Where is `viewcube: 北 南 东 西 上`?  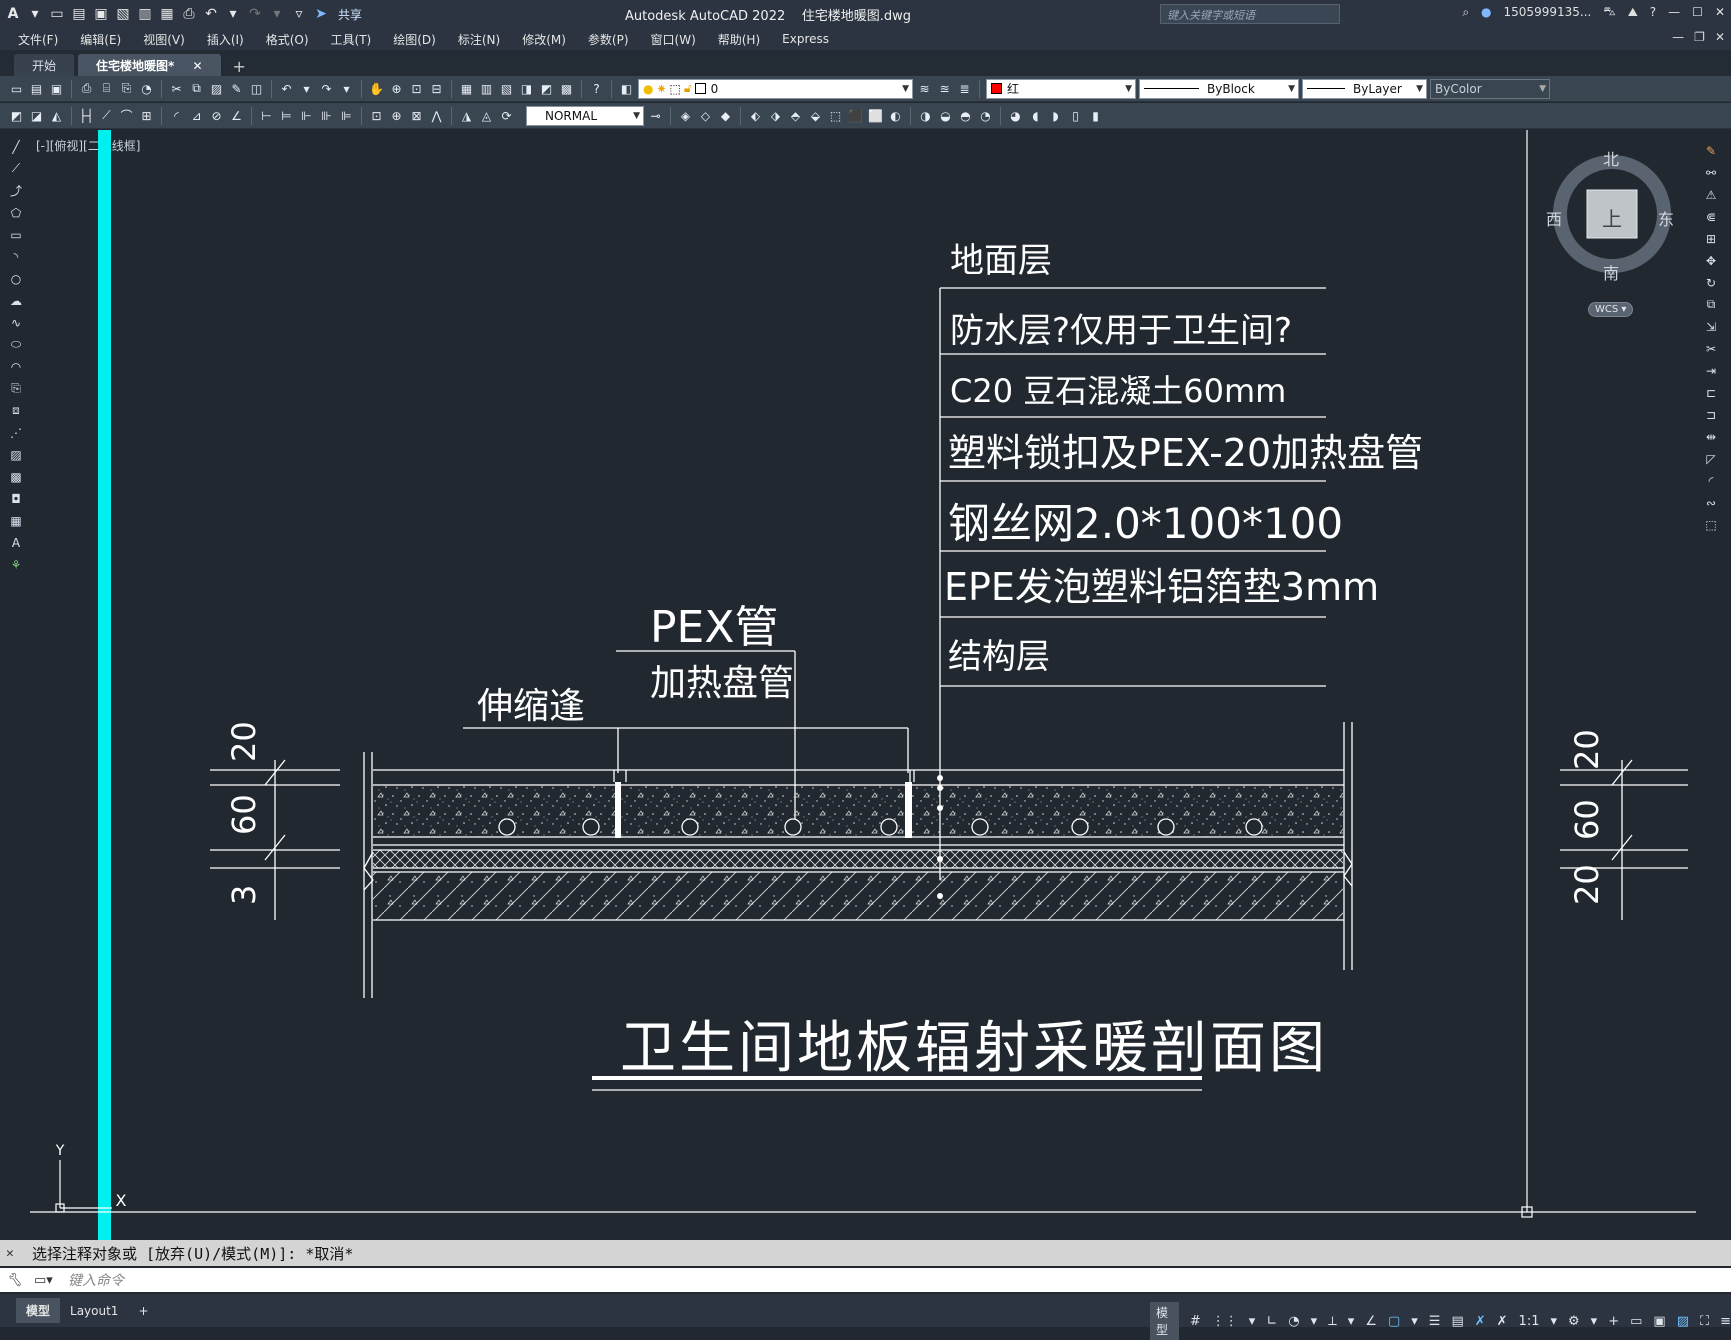
viewcube: 北 南 东 西 上 is located at coordinates (1610, 223).